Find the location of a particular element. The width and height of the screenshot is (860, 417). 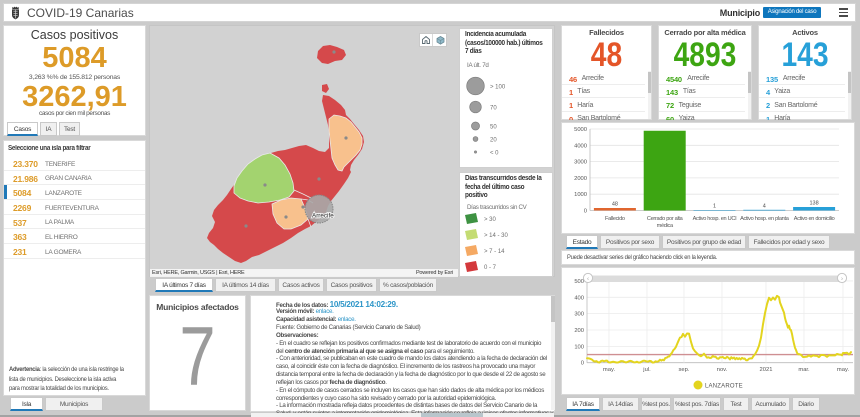

svg-text: Fallecido is located at coordinates (615, 219).